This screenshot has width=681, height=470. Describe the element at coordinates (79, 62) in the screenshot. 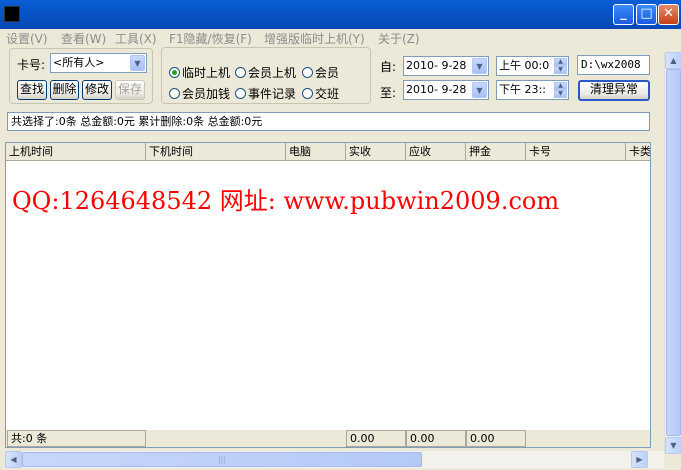

I see `card-select-value: <所有人>` at that location.